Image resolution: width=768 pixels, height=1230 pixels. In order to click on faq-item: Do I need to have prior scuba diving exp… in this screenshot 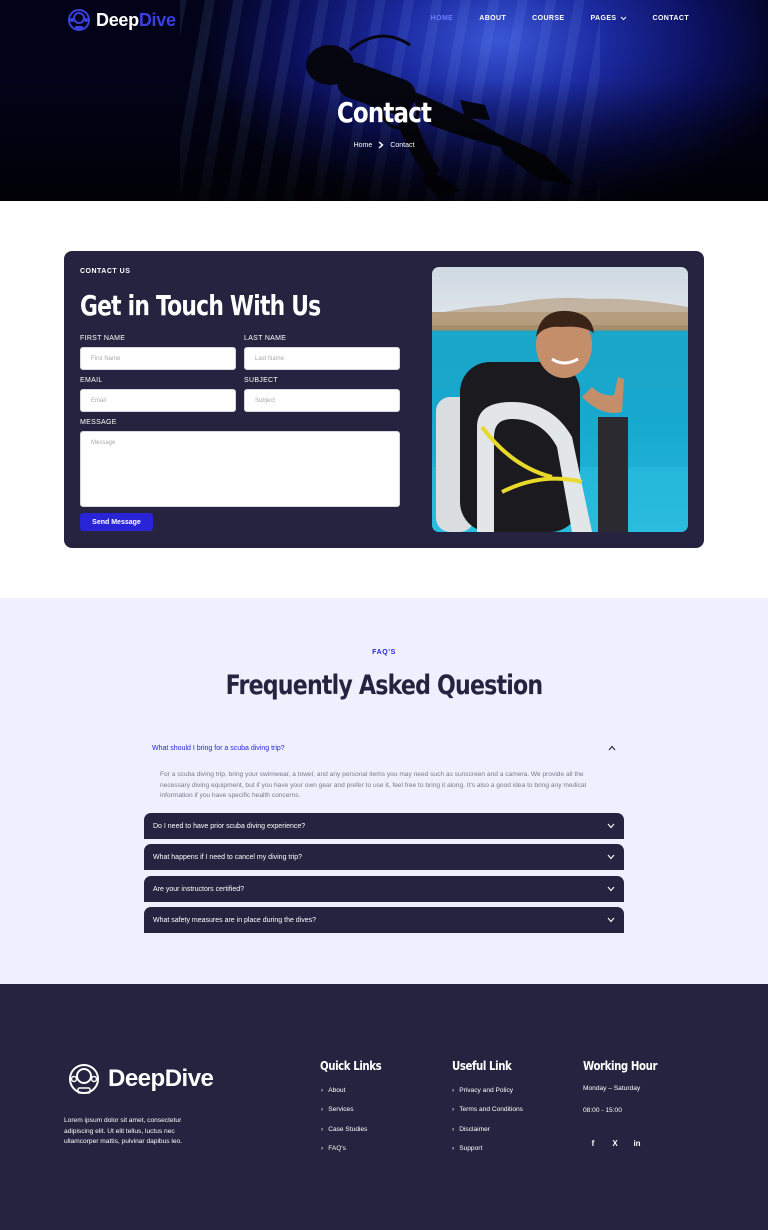, I will do `click(384, 826)`.